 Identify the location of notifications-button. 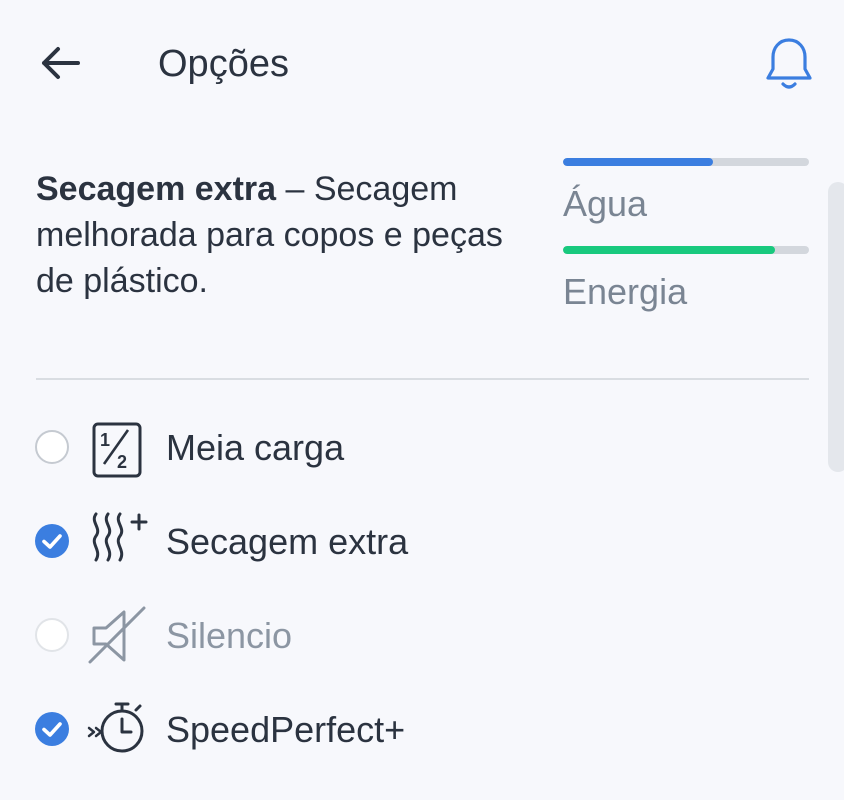
(789, 64).